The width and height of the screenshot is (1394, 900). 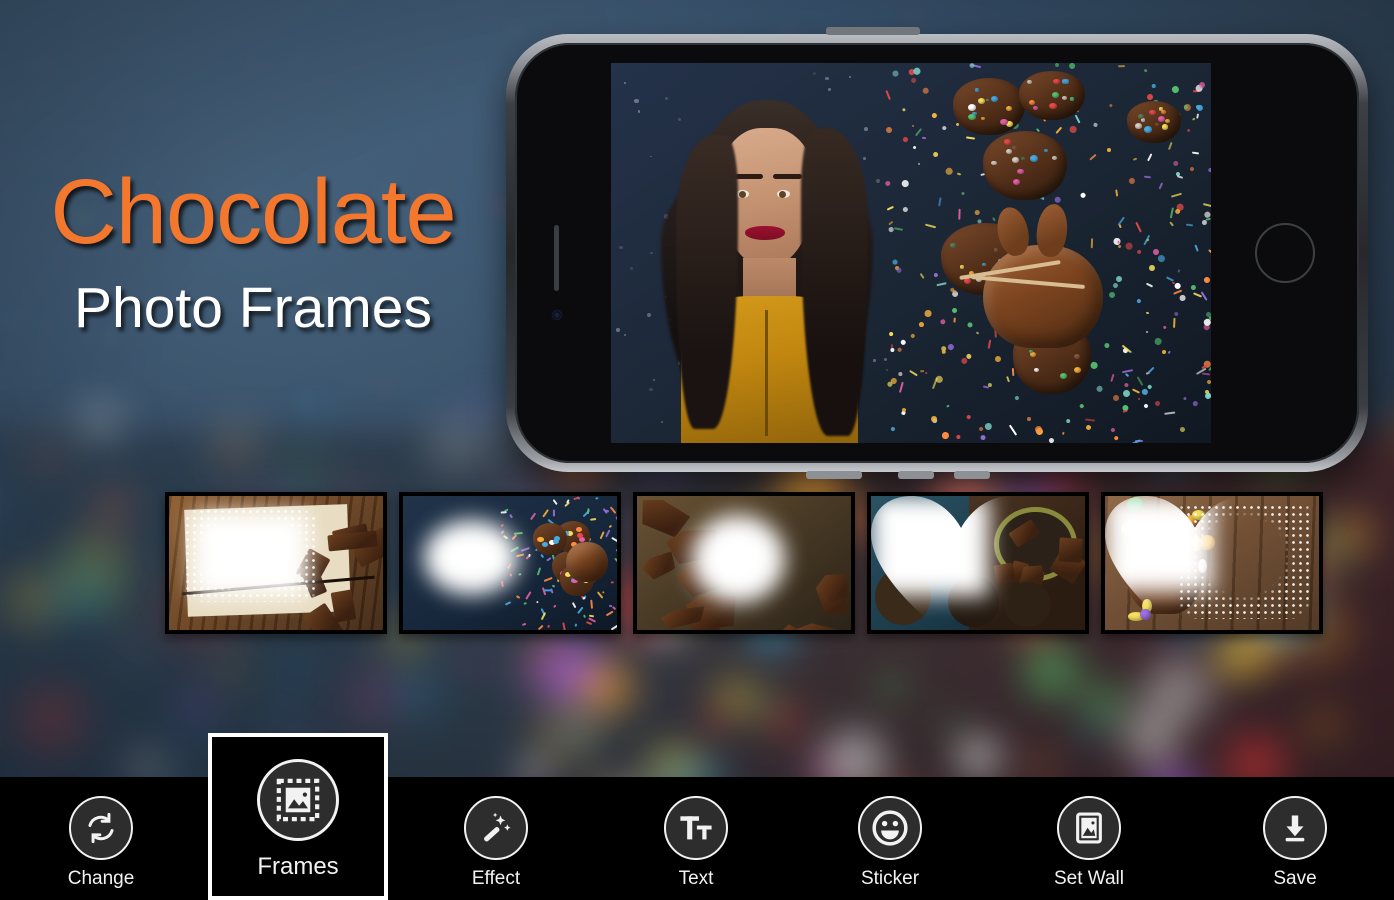 I want to click on toolbar-item-effect: Effect, so click(x=496, y=838).